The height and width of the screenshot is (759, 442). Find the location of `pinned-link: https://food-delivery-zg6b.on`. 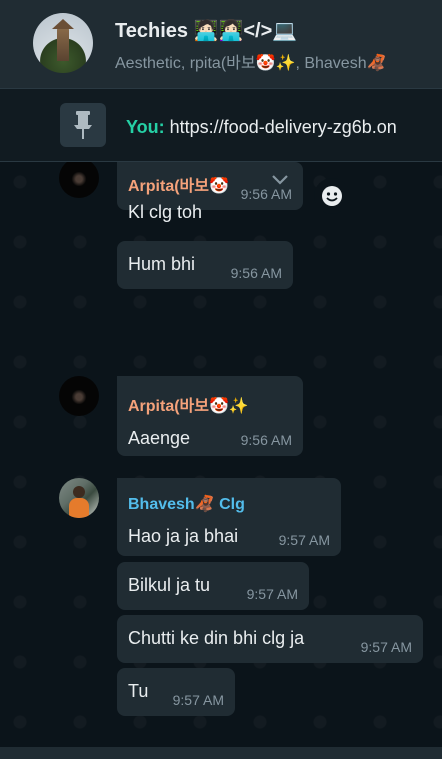

pinned-link: https://food-delivery-zg6b.on is located at coordinates (281, 127).